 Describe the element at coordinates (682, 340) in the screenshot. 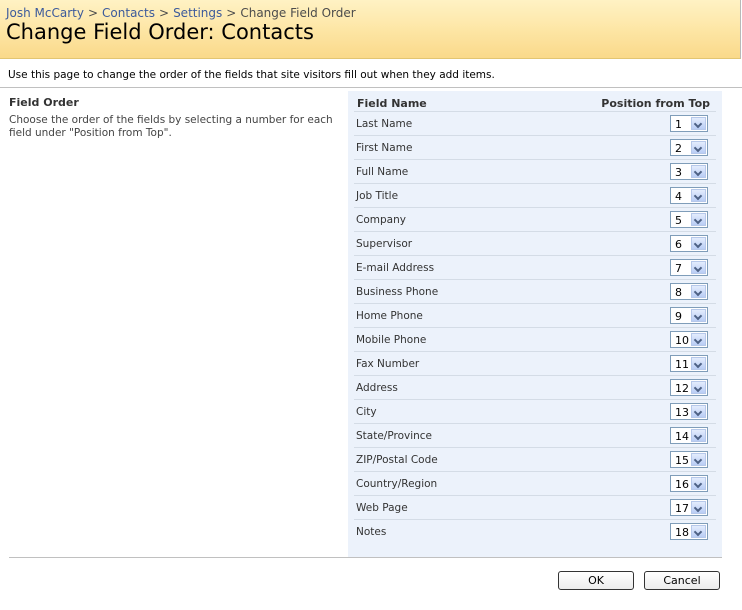

I see `position-value: 10` at that location.